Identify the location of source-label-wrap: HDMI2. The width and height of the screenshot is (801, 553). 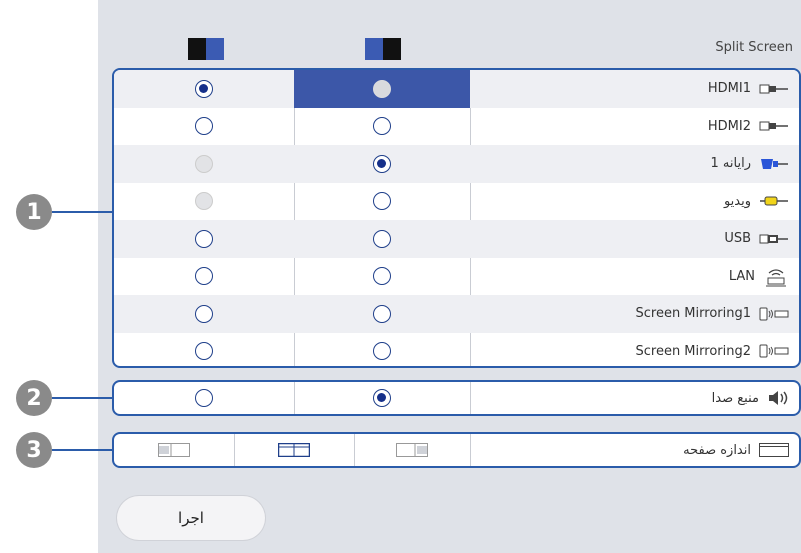
(748, 127).